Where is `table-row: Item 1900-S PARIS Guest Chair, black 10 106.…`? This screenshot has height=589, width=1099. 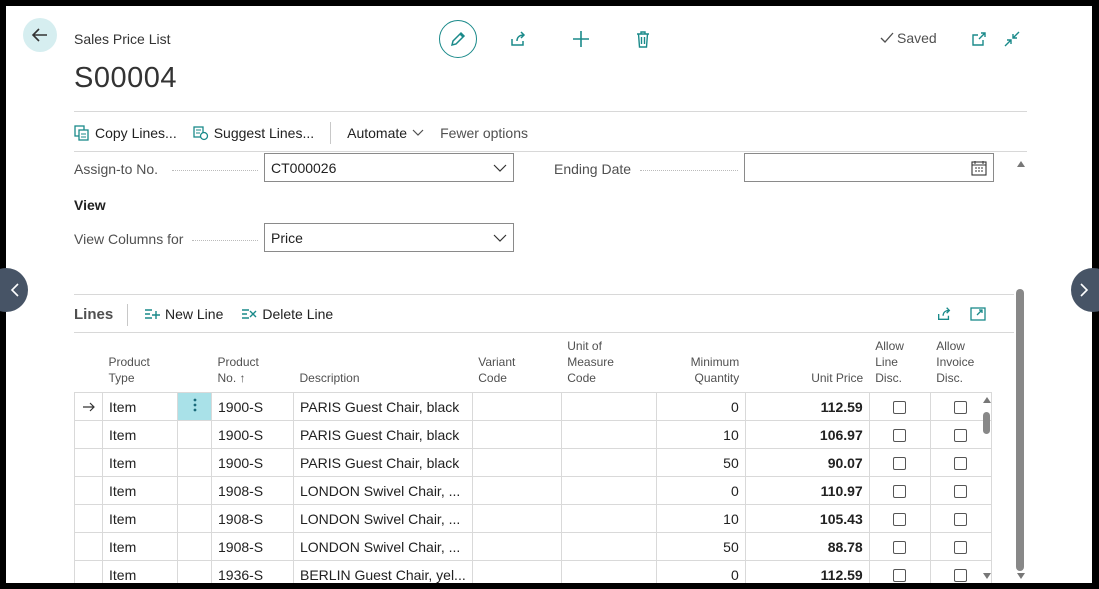 table-row: Item 1900-S PARIS Guest Chair, black 10 106.… is located at coordinates (533, 434).